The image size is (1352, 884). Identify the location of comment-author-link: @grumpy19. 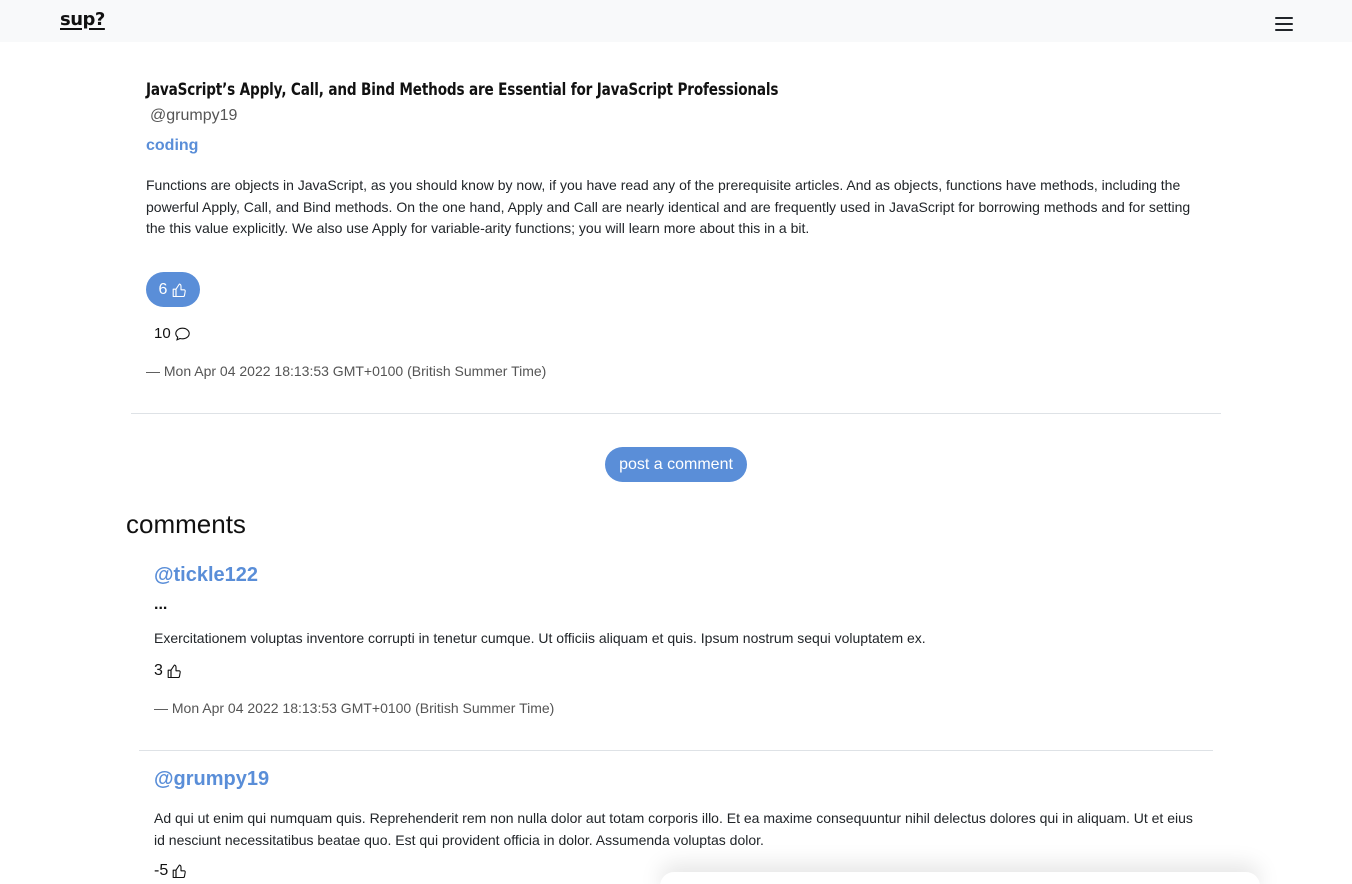
(211, 779).